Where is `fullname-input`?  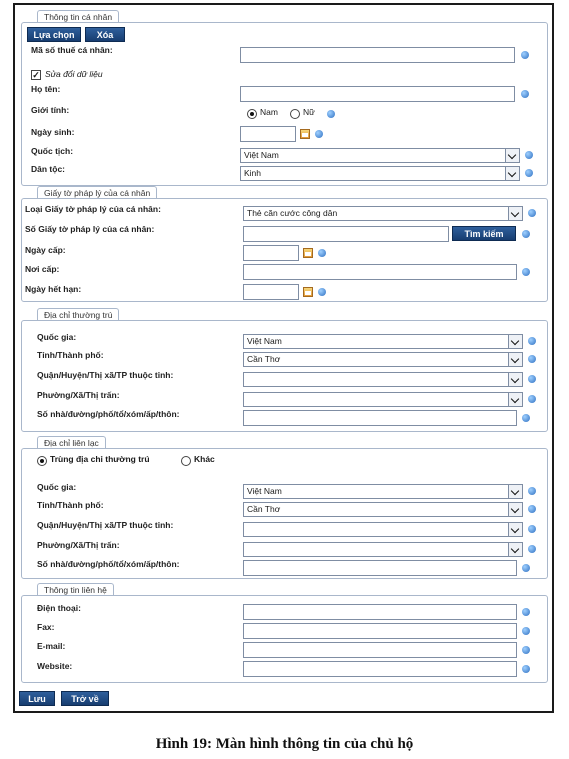 fullname-input is located at coordinates (377, 94).